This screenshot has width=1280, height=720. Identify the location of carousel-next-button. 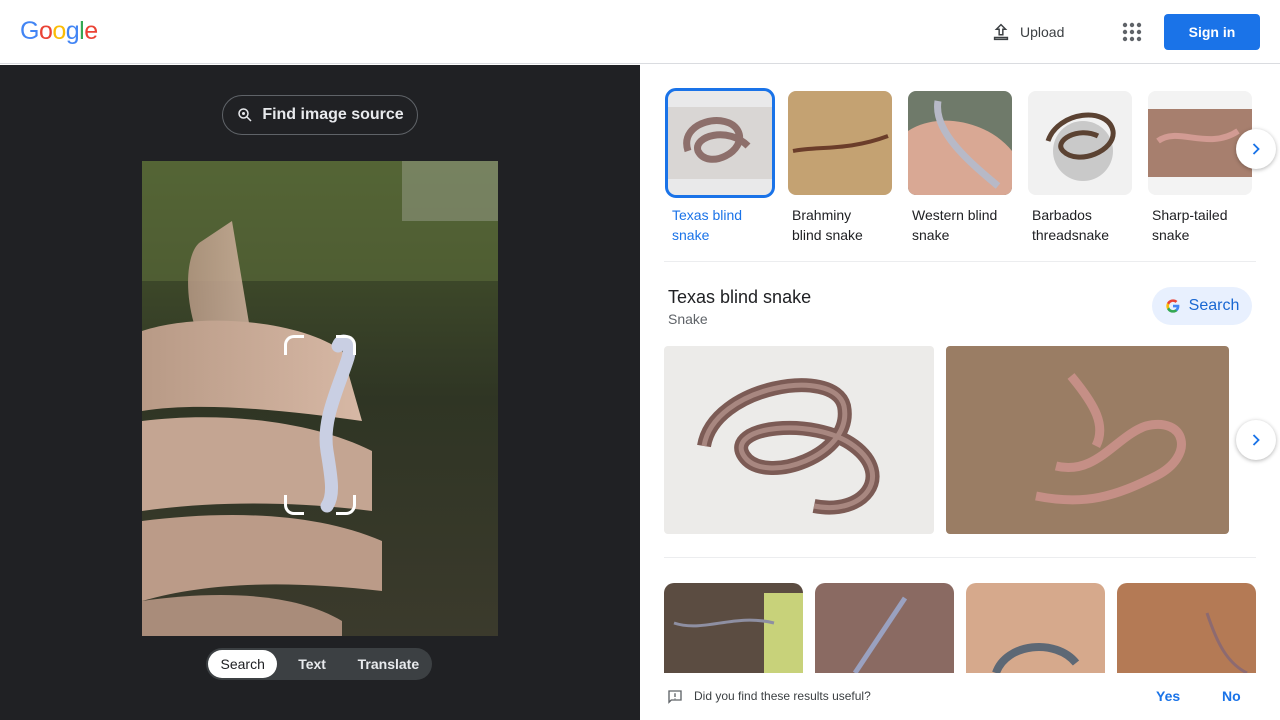
(1256, 149).